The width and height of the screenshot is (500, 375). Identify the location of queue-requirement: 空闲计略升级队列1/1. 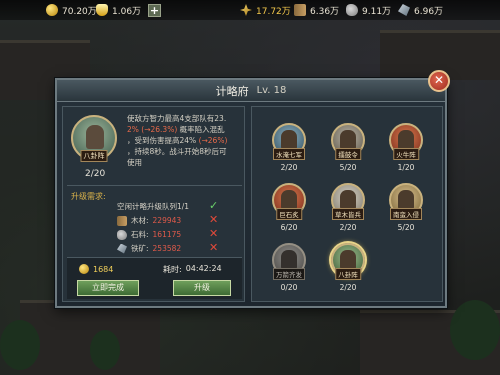
(153, 206).